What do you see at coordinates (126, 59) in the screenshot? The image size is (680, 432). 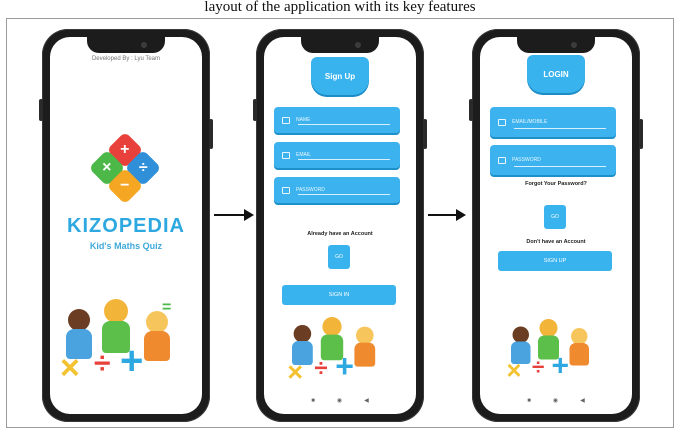 I see `developer-note: Developed By : Lyu Team` at bounding box center [126, 59].